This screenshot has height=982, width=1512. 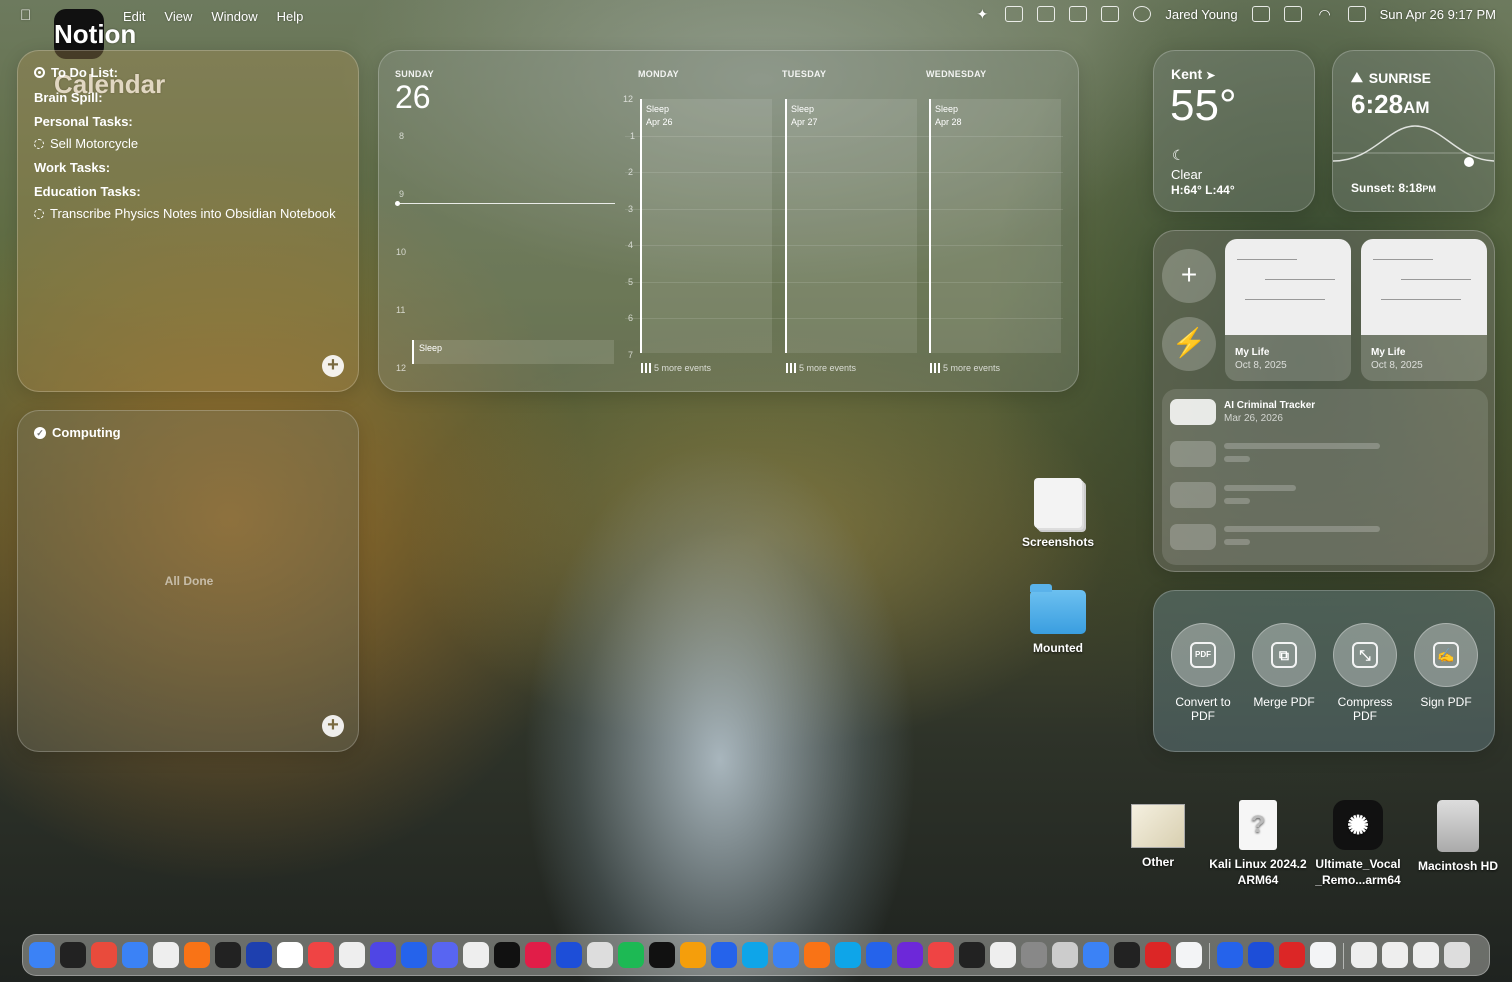 I want to click on more-events-tuesday: 5 more events, so click(x=821, y=368).